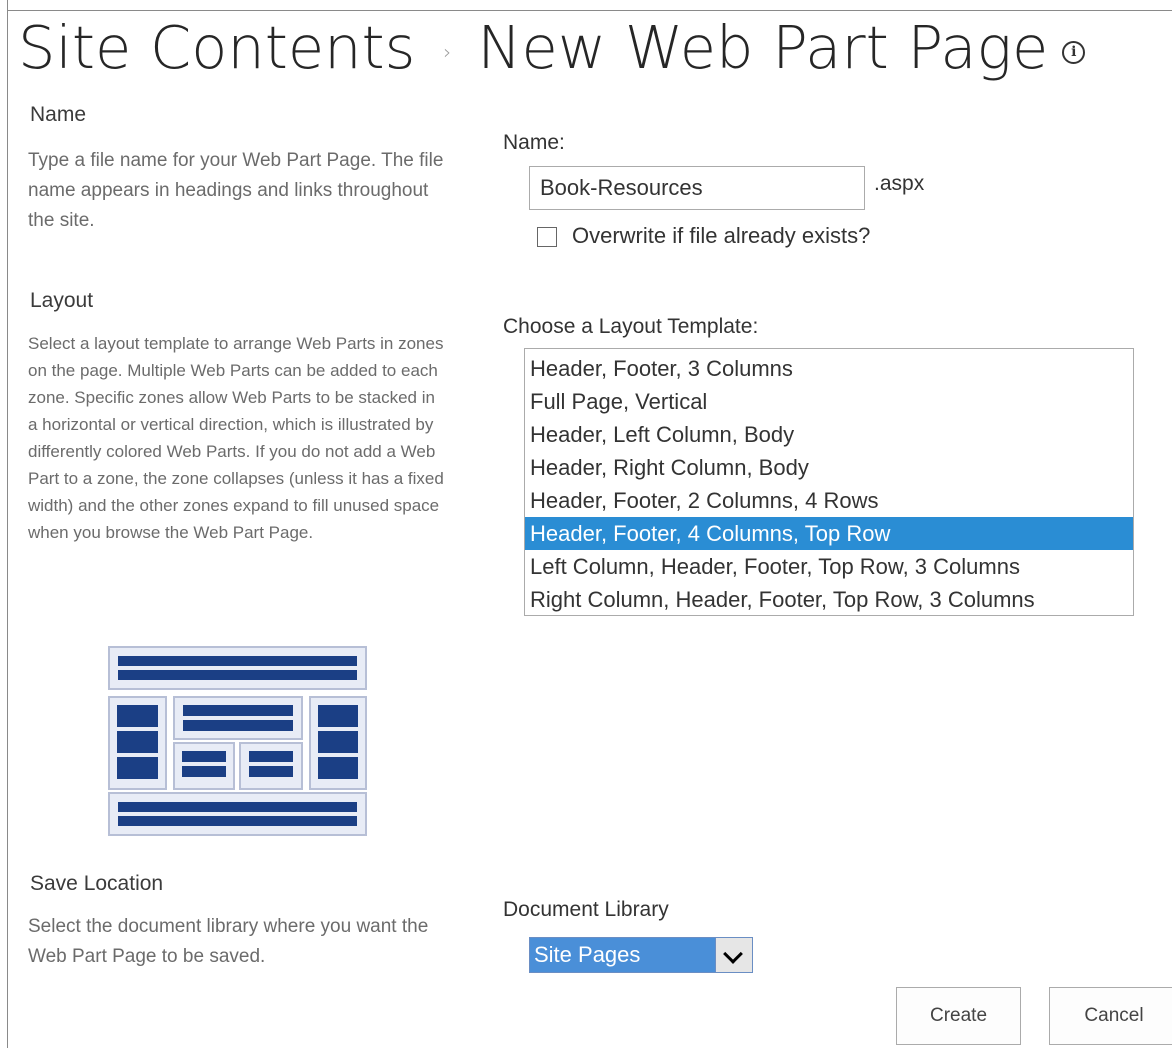 Image resolution: width=1172 pixels, height=1048 pixels. I want to click on layout-section-heading: Layout, so click(62, 300).